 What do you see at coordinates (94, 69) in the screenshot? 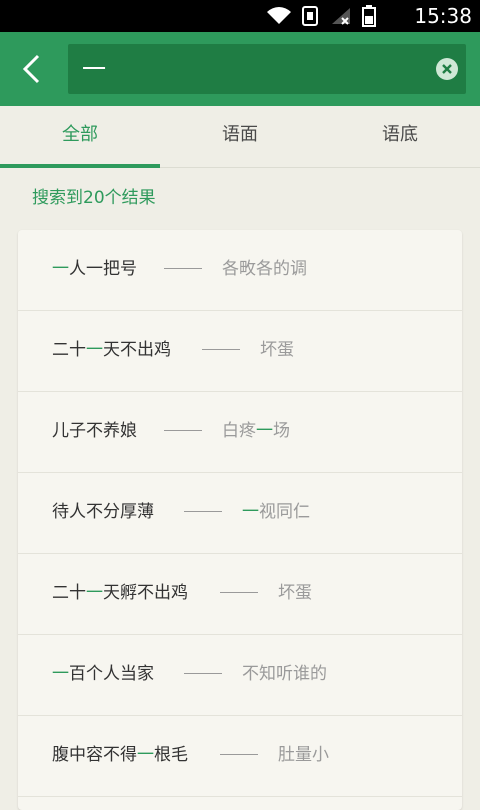
I see `search-input-value: 一` at bounding box center [94, 69].